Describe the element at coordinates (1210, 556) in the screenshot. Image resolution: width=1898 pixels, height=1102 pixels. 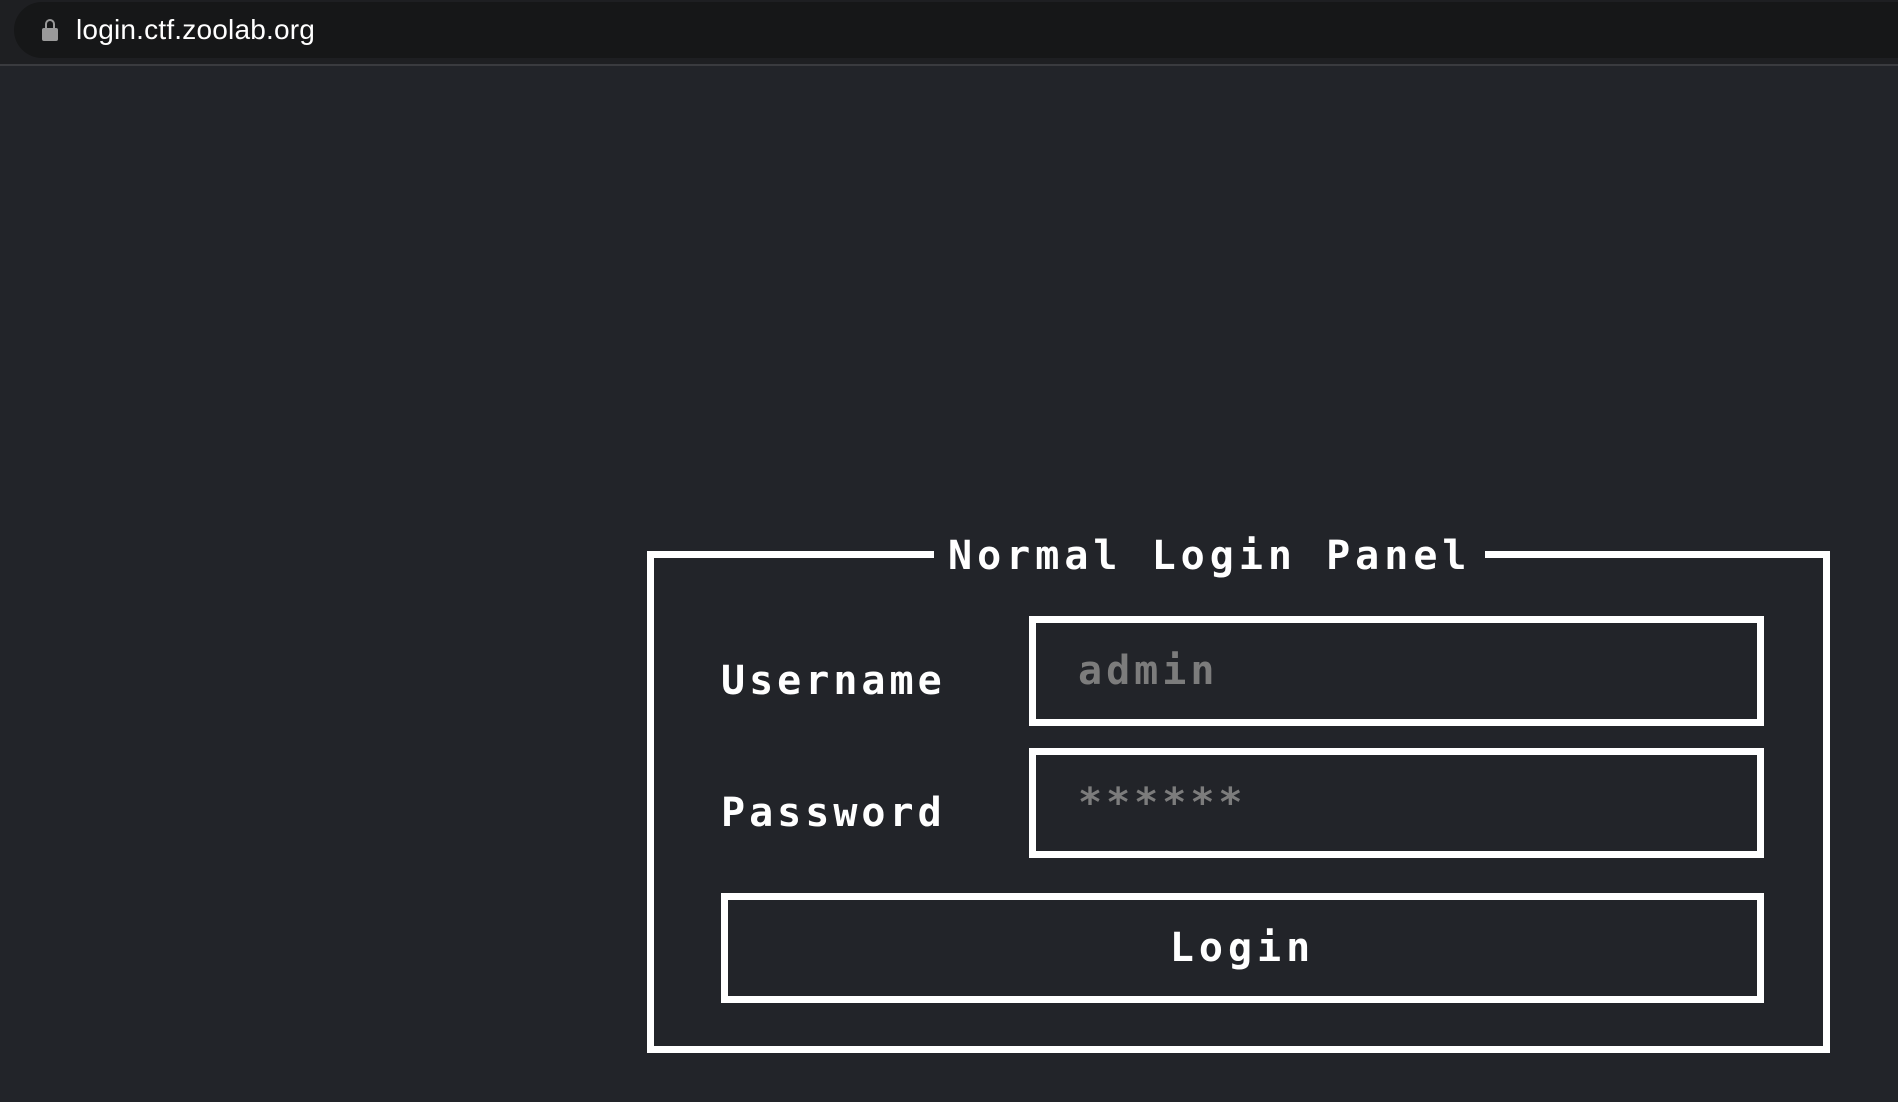
I see `panel-title: Normal Login Panel` at that location.